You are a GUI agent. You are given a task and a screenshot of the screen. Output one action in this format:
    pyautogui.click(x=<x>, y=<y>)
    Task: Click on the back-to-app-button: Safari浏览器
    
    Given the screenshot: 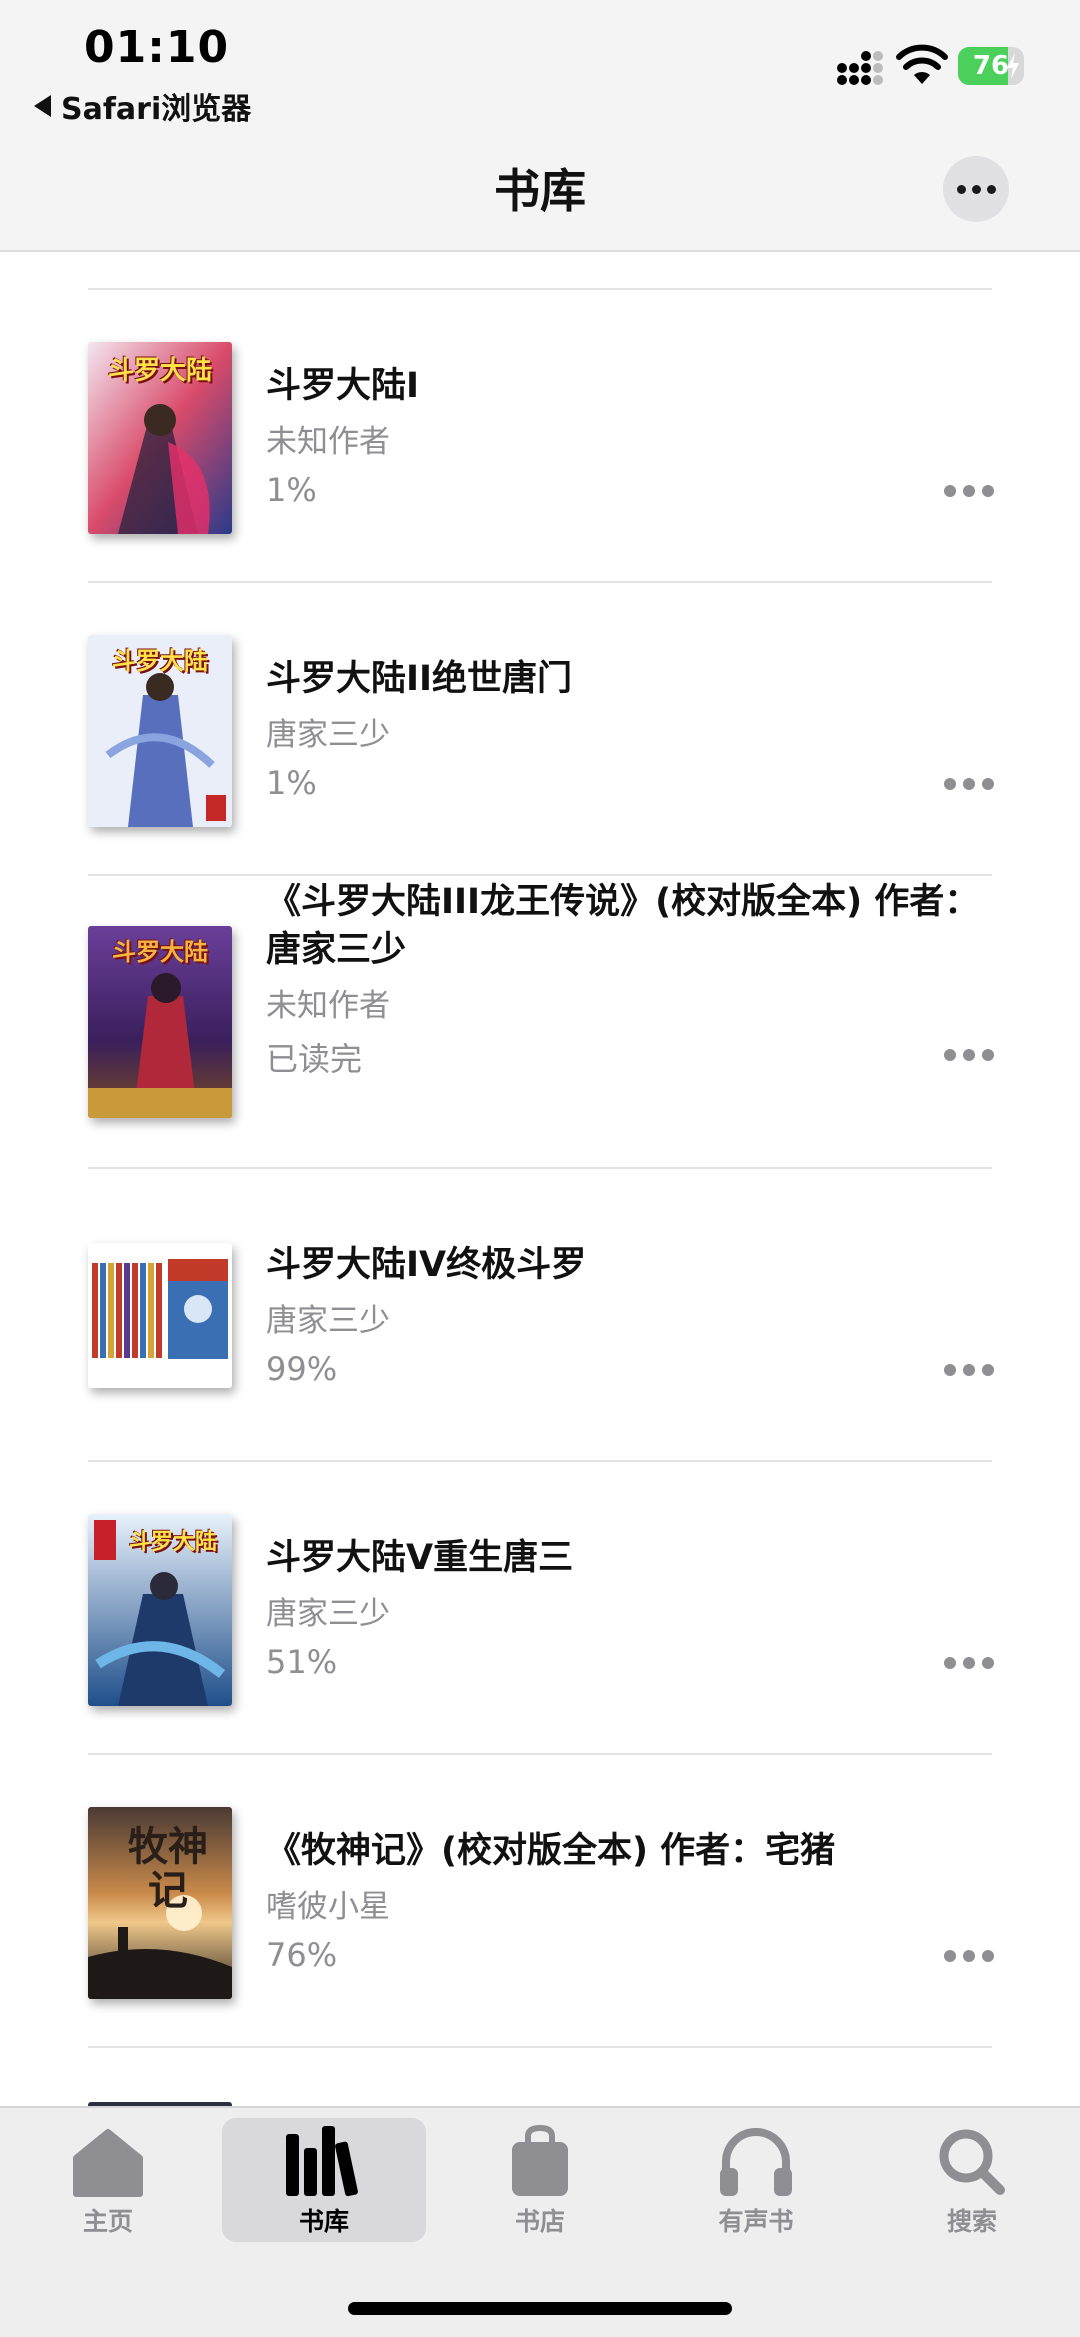 What is the action you would take?
    pyautogui.click(x=142, y=106)
    